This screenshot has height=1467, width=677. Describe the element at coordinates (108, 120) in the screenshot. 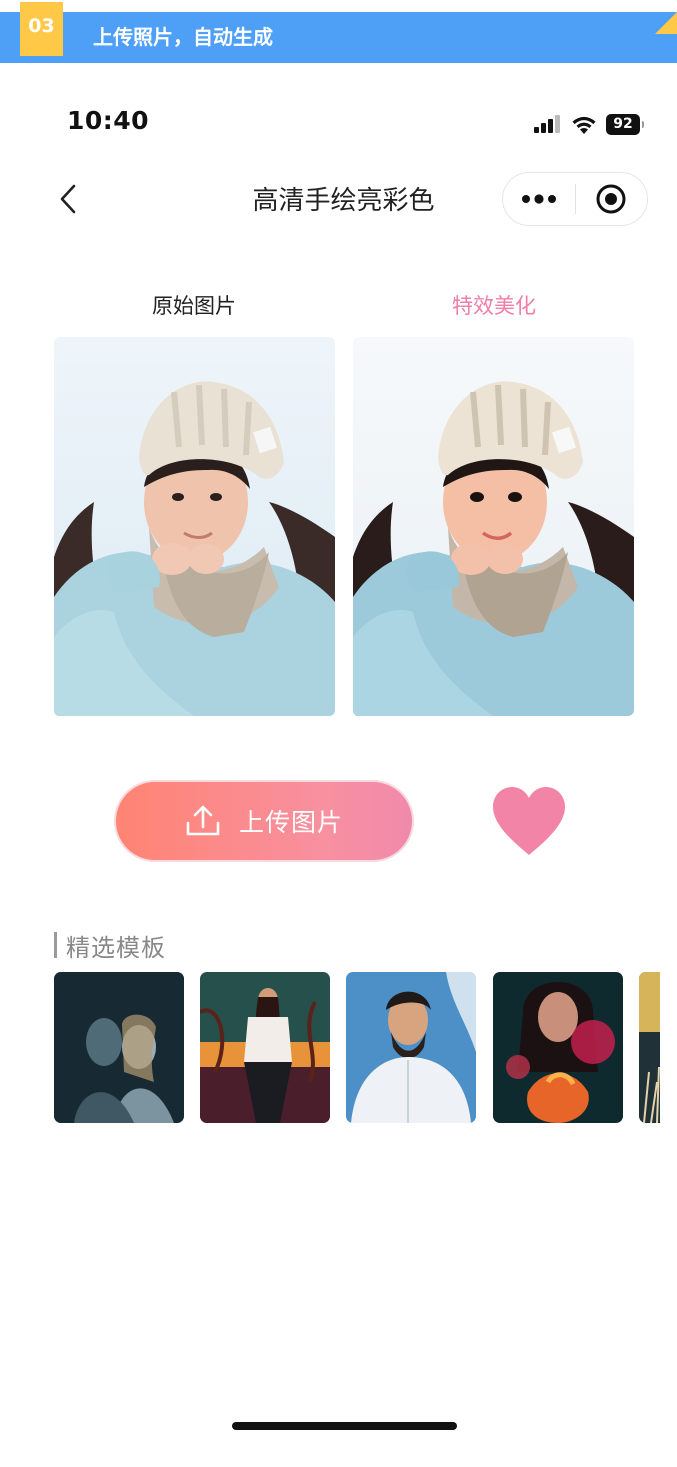

I see `status-time: 10:40` at that location.